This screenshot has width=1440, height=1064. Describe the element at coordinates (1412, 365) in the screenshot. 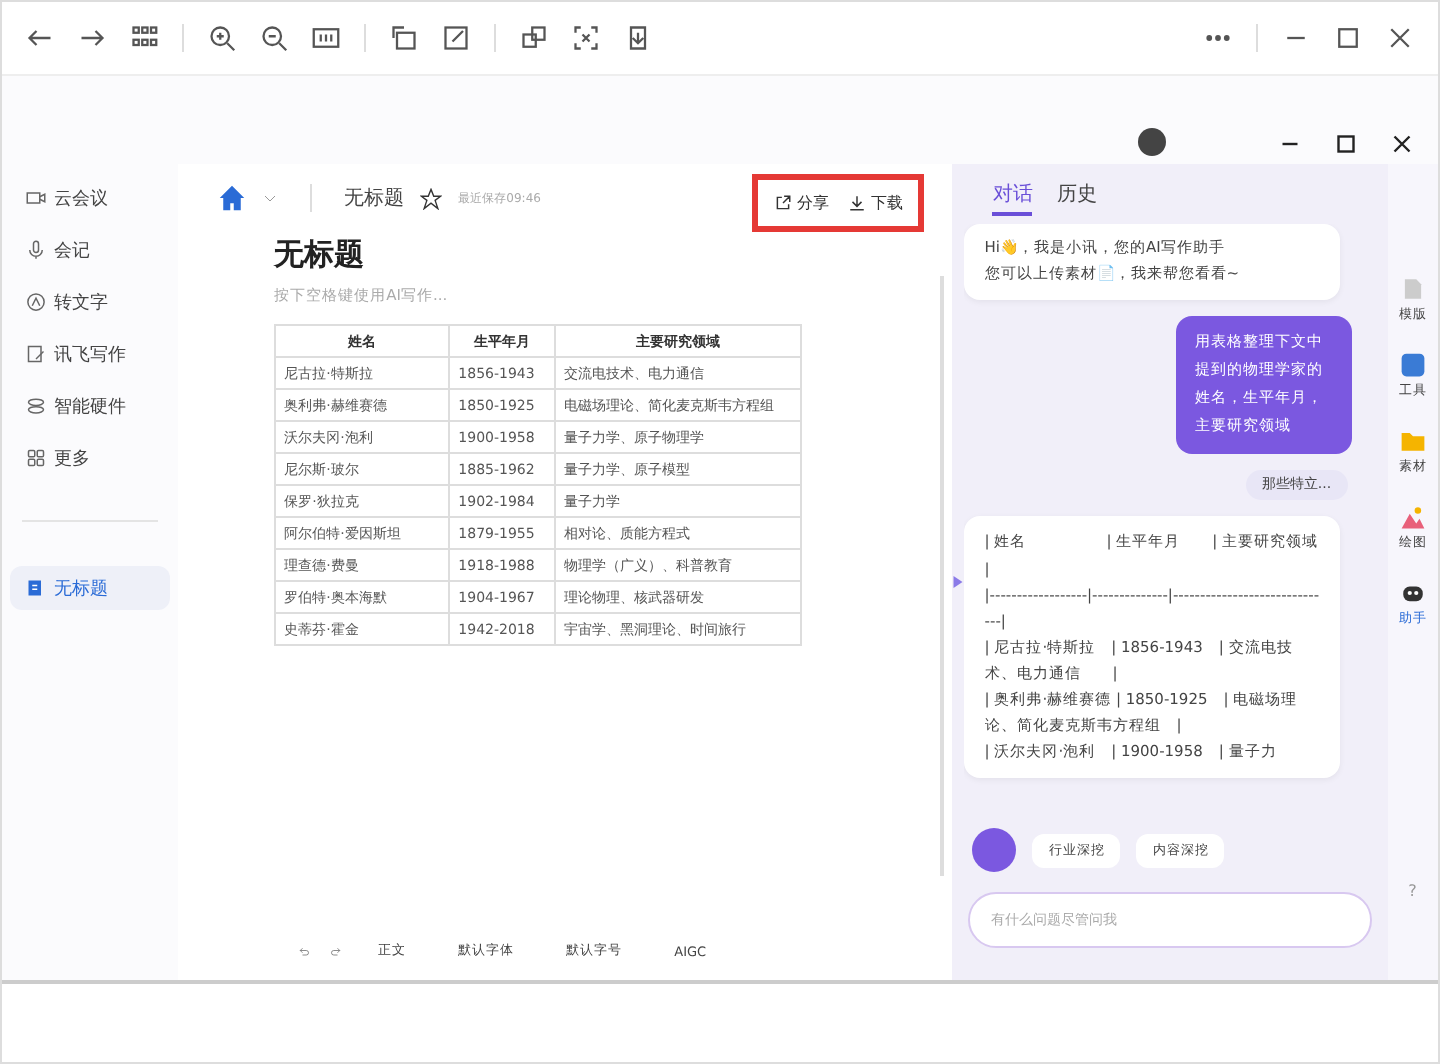

I see `square-icon` at that location.